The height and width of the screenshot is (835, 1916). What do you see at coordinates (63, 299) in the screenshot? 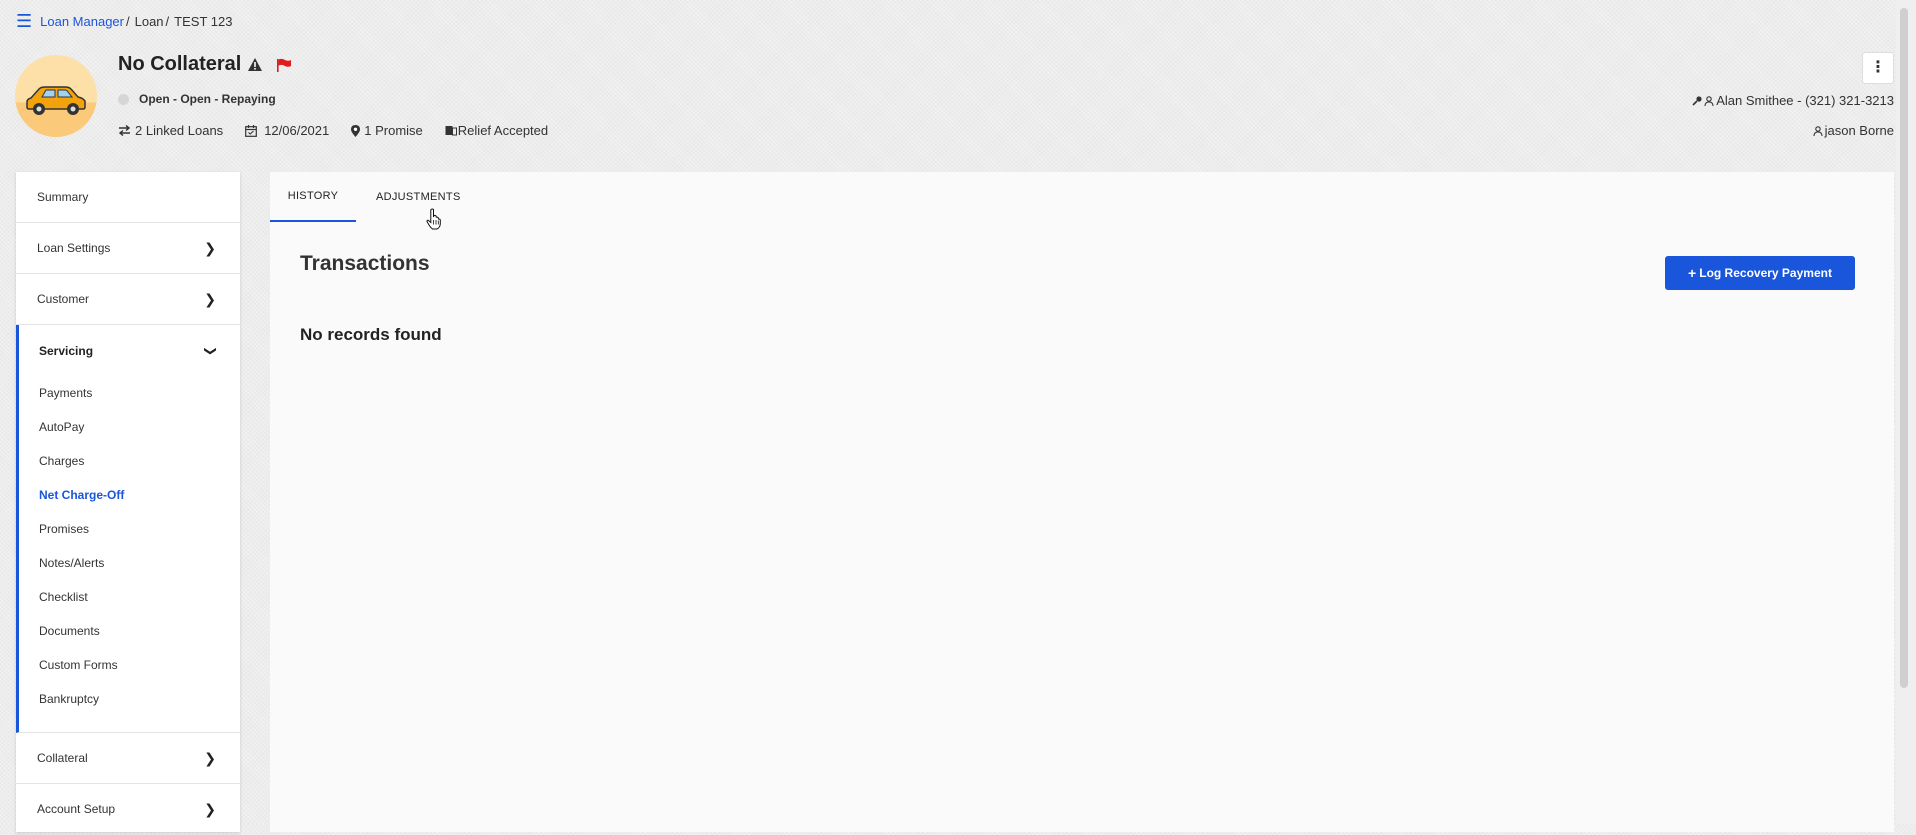
I see `sidebar-item-label: Customer` at bounding box center [63, 299].